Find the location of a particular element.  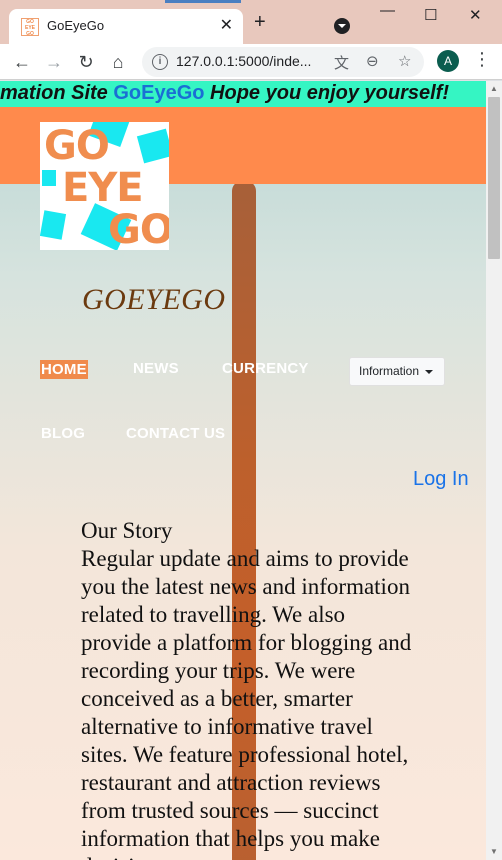

nav-blog: BLOG is located at coordinates (63, 433).